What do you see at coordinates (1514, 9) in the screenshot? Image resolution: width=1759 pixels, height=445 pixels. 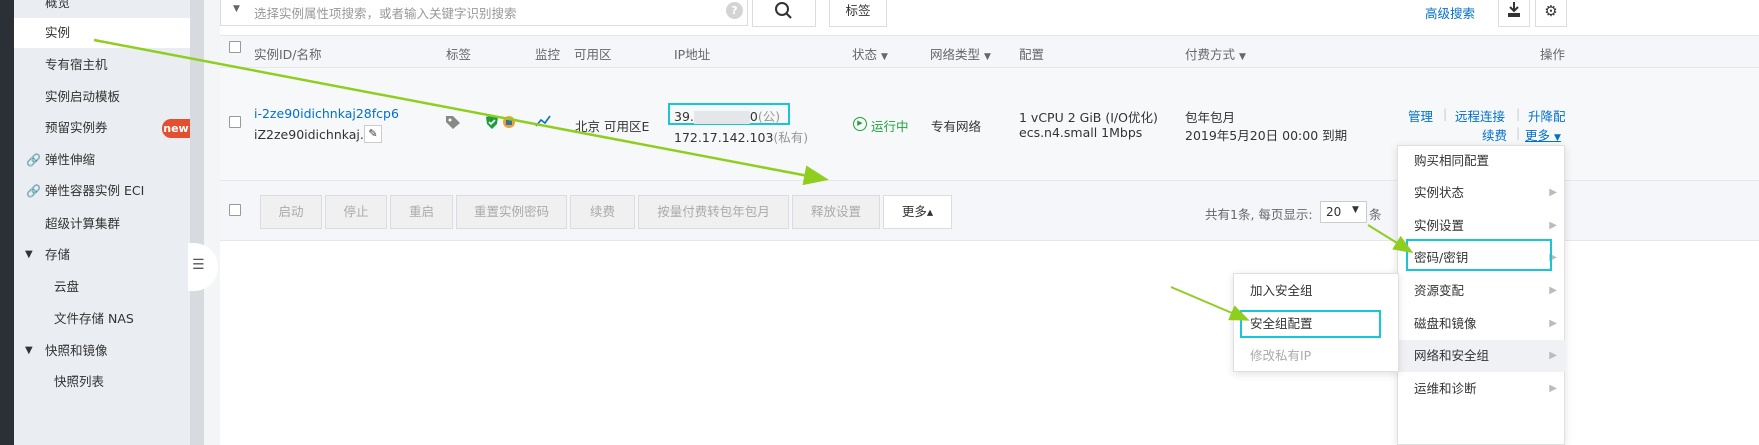 I see `export-icon` at bounding box center [1514, 9].